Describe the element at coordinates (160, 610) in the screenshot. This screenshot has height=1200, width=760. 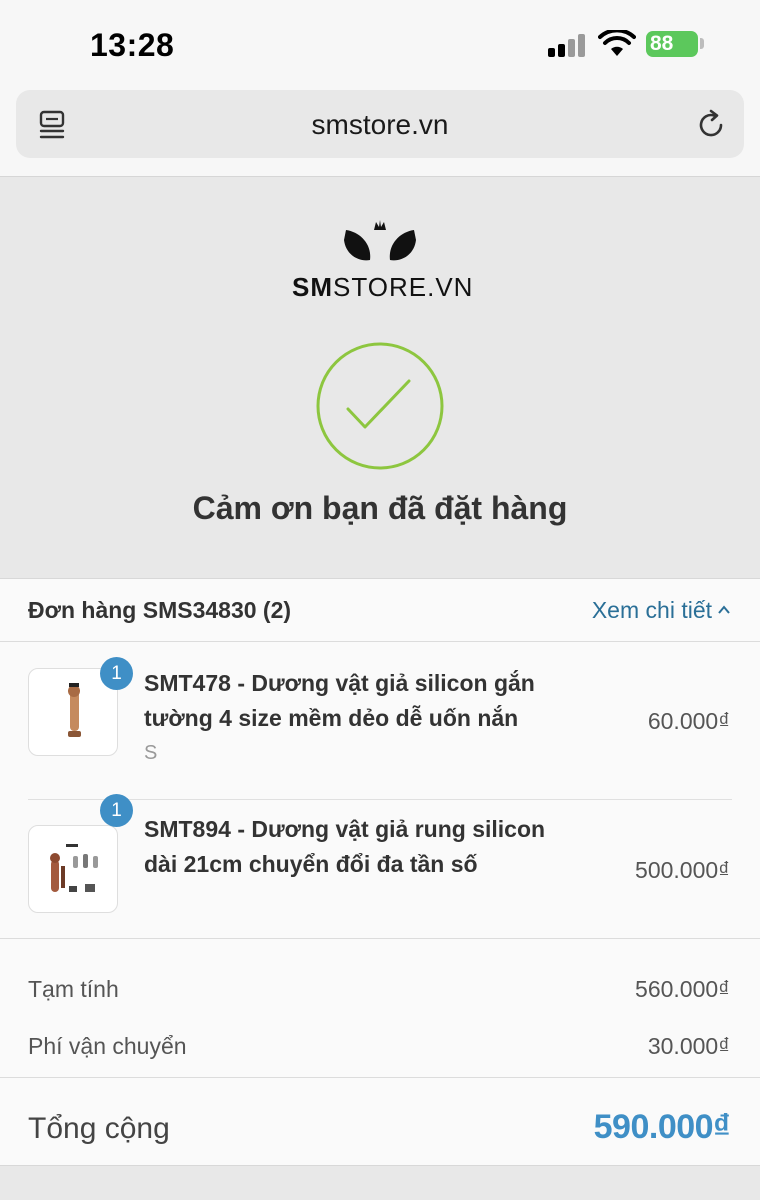
I see `order-title: Đơn hàng SMS34830 (2)` at that location.